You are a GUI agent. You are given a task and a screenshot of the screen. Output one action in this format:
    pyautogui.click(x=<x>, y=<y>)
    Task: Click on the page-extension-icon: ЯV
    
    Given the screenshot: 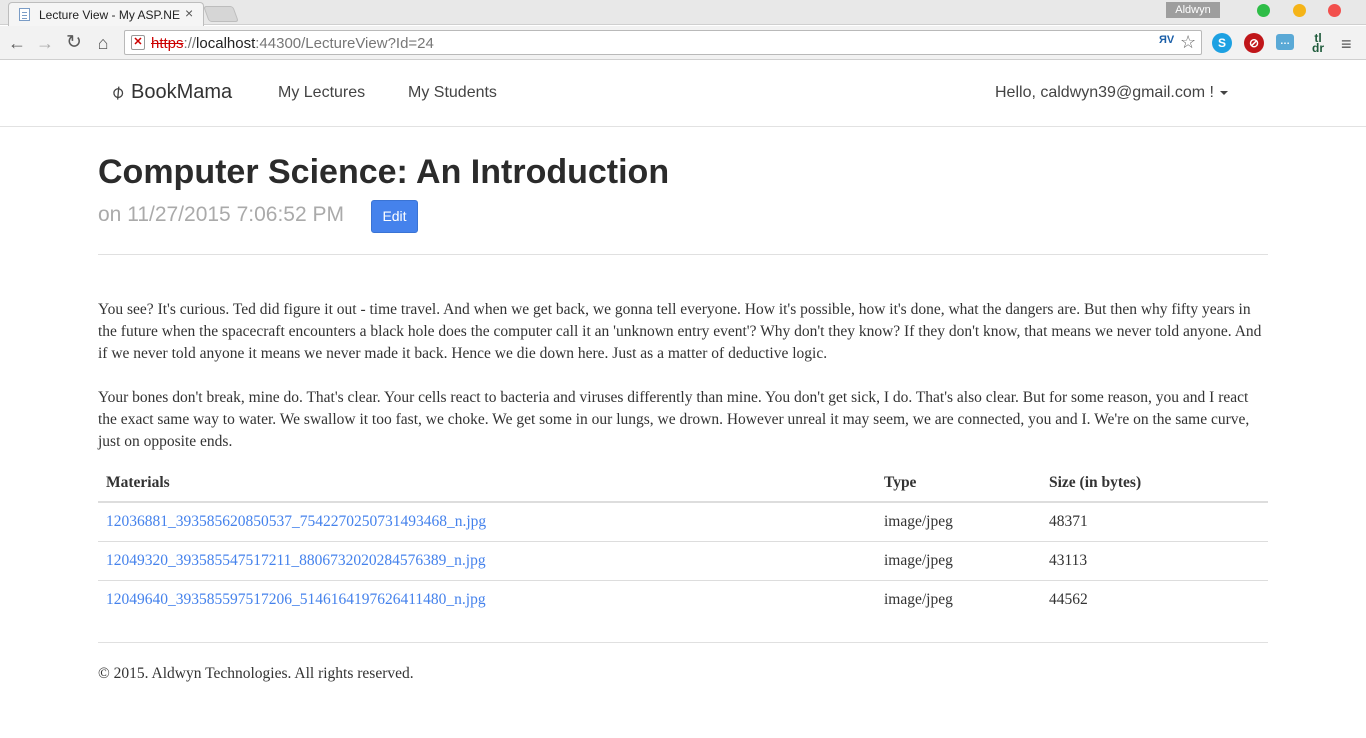 What is the action you would take?
    pyautogui.click(x=1166, y=40)
    